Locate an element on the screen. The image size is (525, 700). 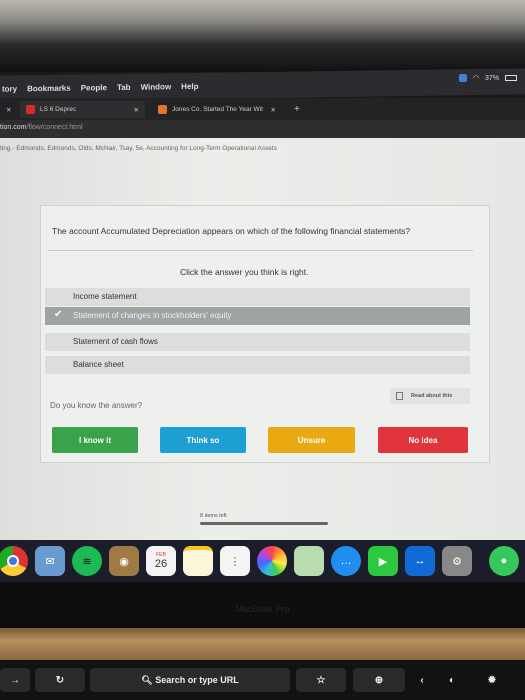
reminders-icon: ⋮ is located at coordinates (235, 561).